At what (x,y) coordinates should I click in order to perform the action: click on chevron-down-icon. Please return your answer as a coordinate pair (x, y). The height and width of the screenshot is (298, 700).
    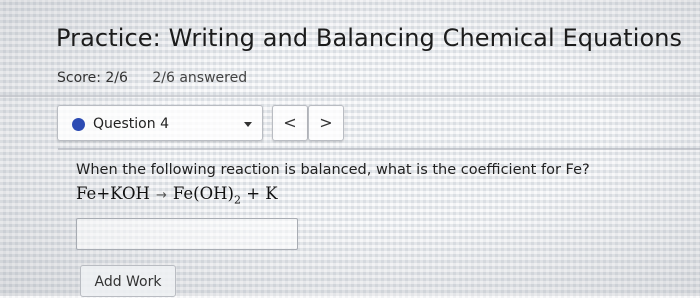
    Looking at the image, I should click on (248, 124).